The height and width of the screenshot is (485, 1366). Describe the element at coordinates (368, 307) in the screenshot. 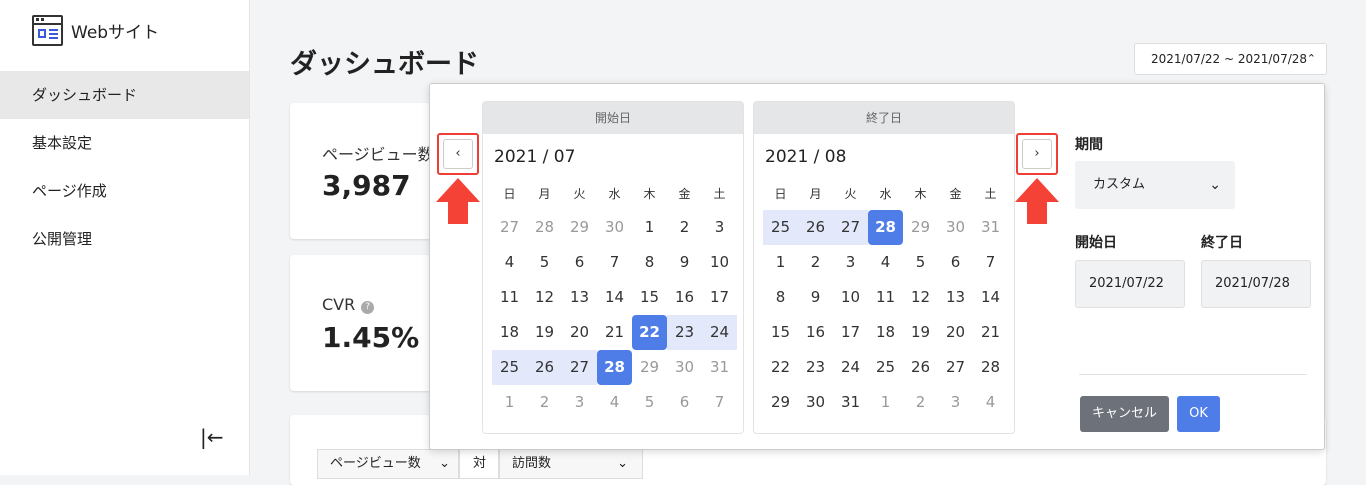

I see `help-icon: ?` at that location.